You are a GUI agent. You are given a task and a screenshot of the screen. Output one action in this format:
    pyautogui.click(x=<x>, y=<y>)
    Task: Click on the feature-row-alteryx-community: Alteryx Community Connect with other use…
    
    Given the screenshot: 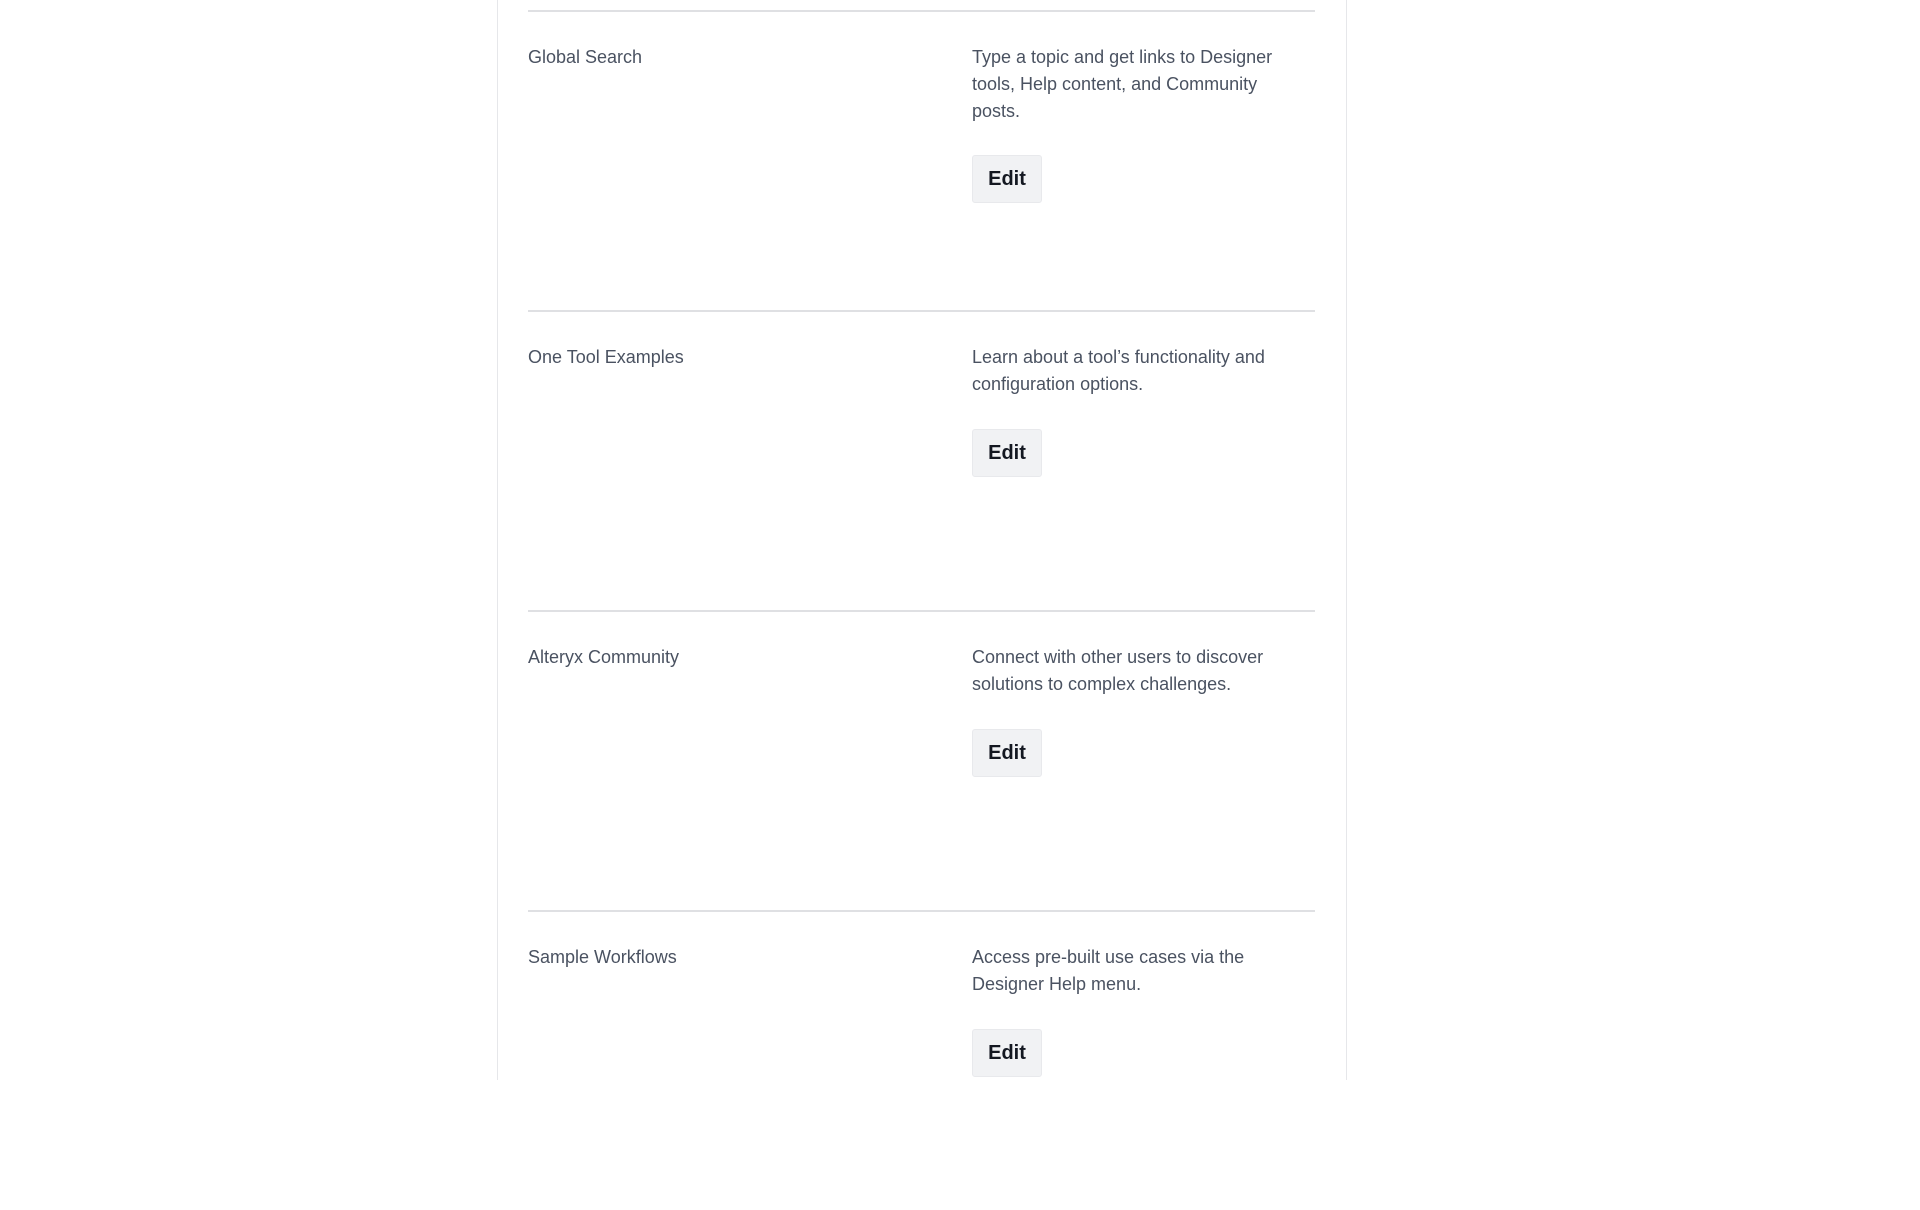 What is the action you would take?
    pyautogui.click(x=921, y=760)
    